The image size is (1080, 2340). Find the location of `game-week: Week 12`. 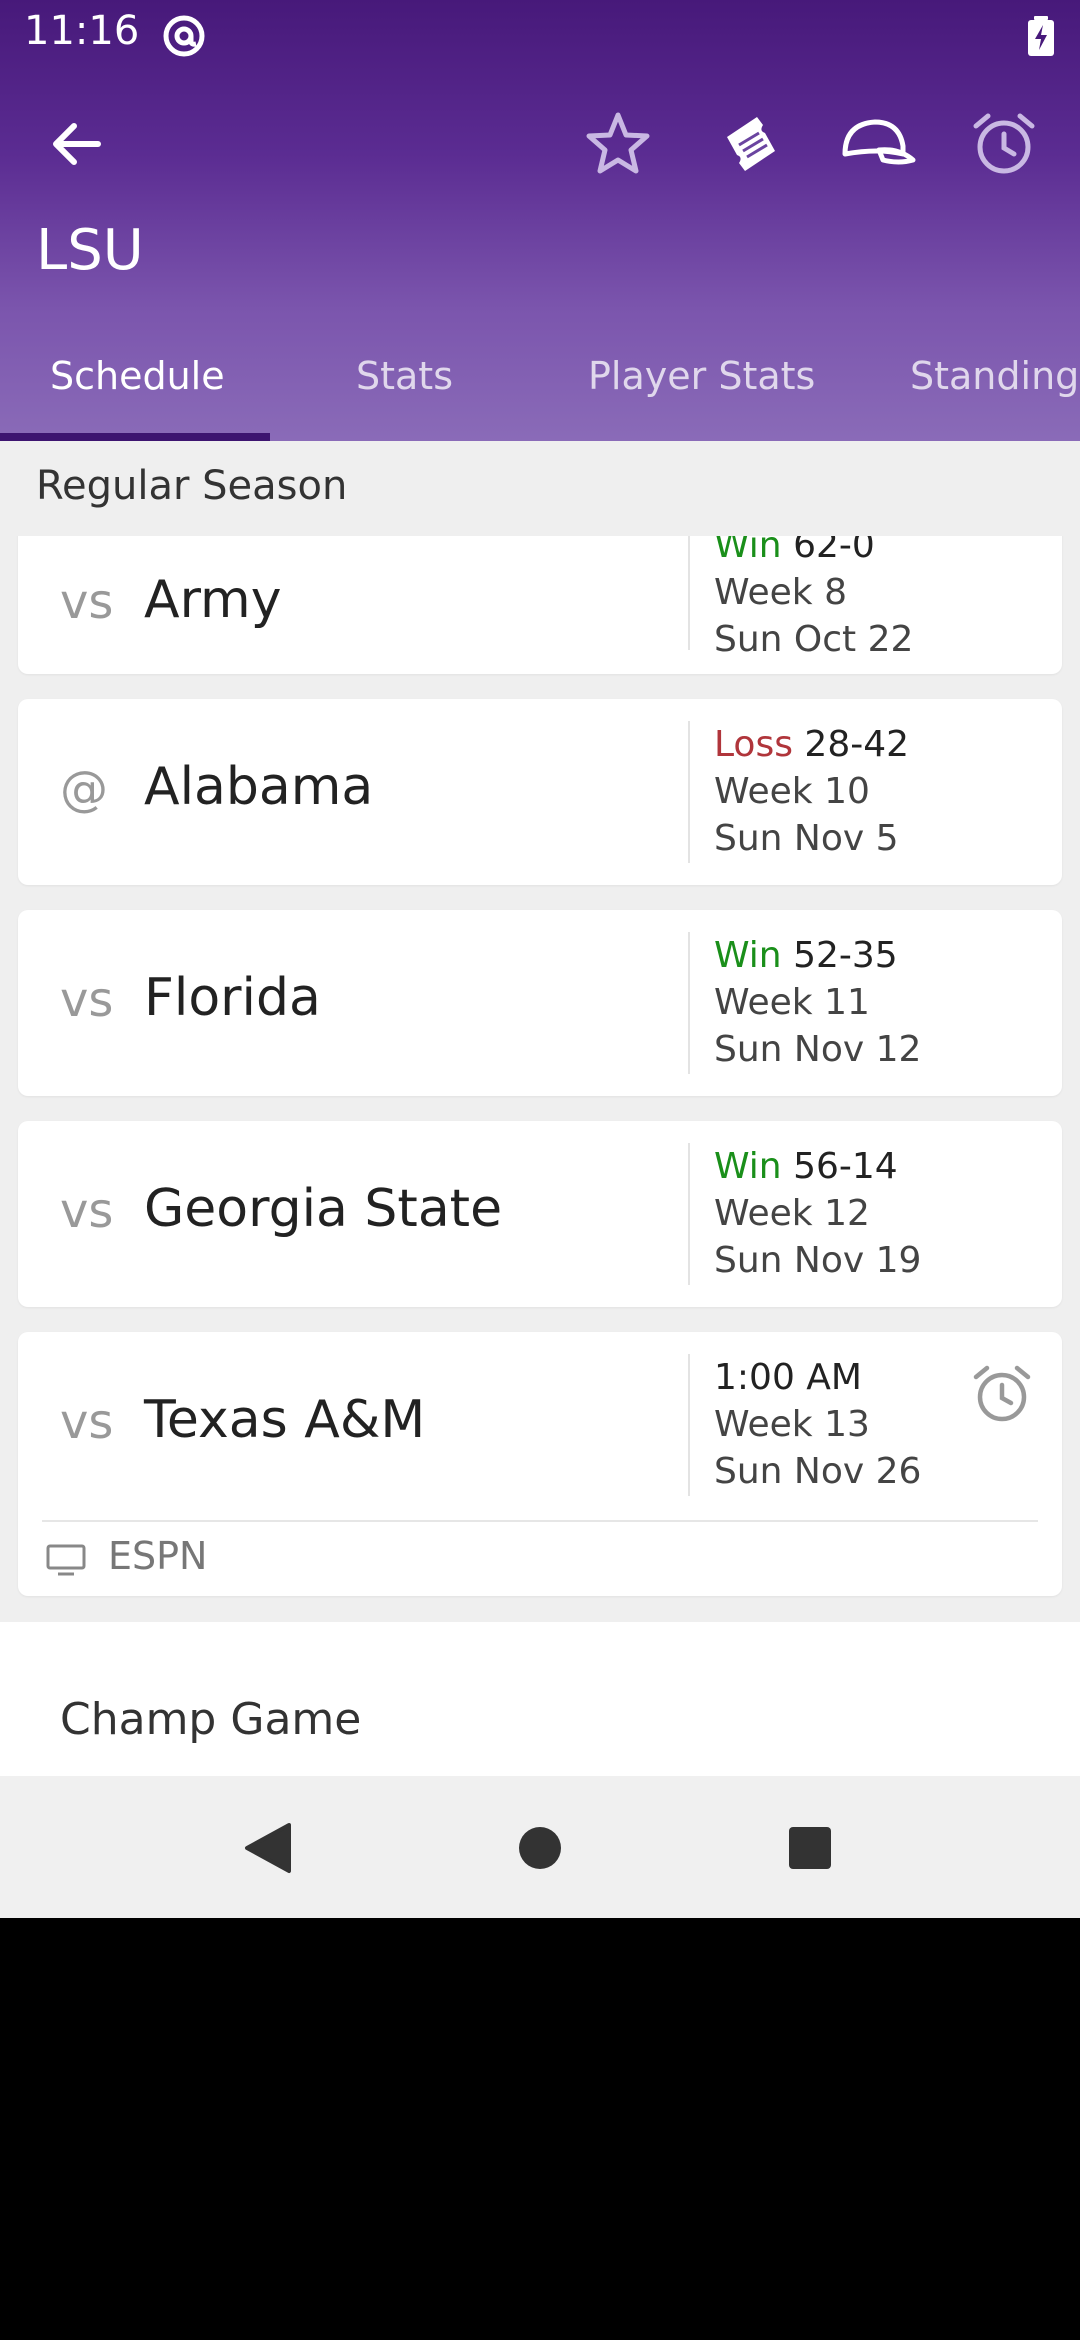

game-week: Week 12 is located at coordinates (792, 1213).